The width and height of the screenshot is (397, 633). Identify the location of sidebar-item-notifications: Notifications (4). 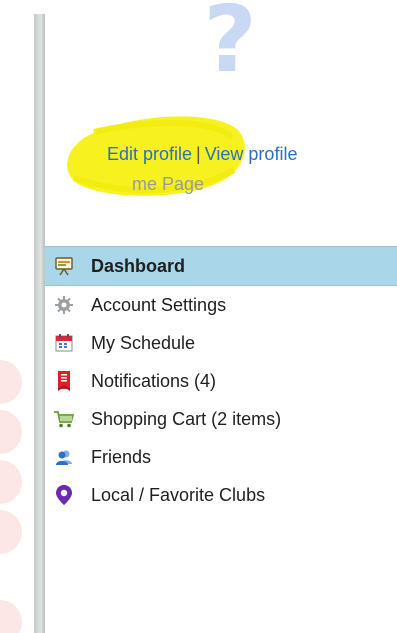
(221, 381).